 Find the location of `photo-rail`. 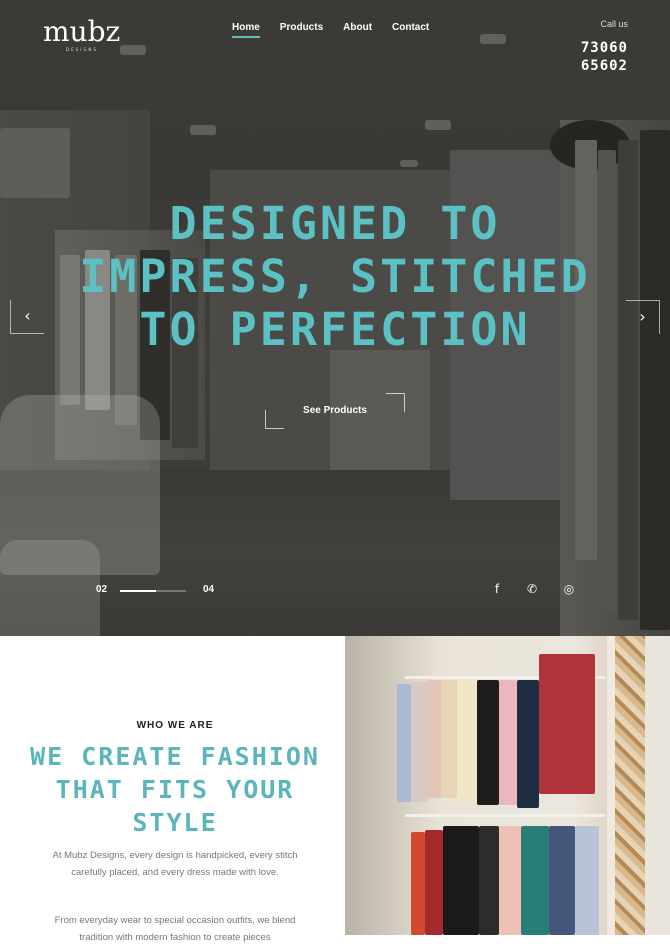

photo-rail is located at coordinates (505, 815).